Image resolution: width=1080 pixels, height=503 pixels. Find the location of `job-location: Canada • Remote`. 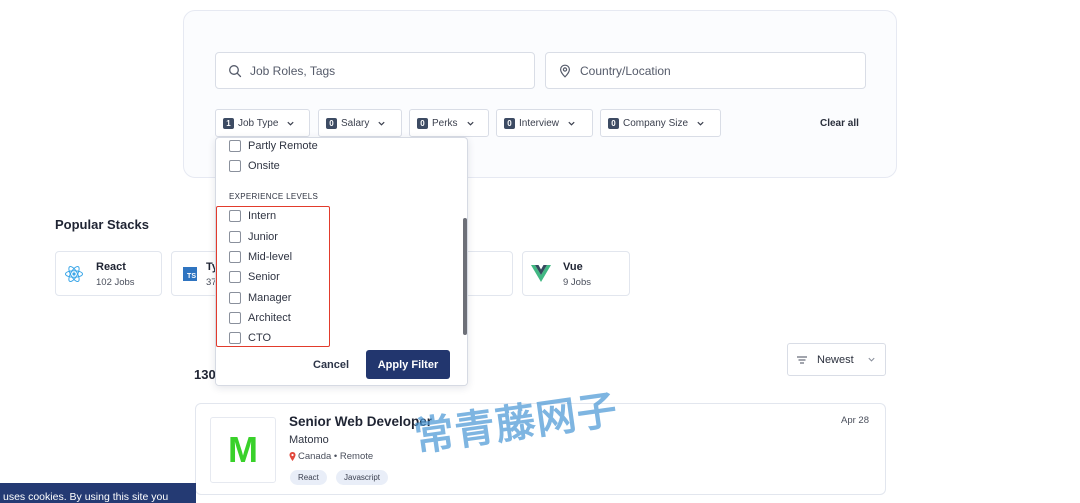

job-location: Canada • Remote is located at coordinates (331, 456).